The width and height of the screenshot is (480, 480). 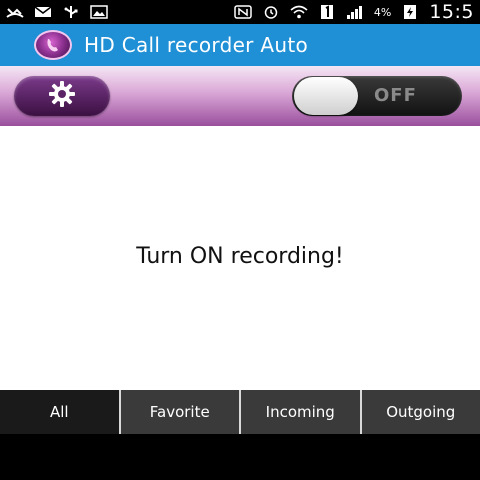 I want to click on settings-button, so click(x=62, y=96).